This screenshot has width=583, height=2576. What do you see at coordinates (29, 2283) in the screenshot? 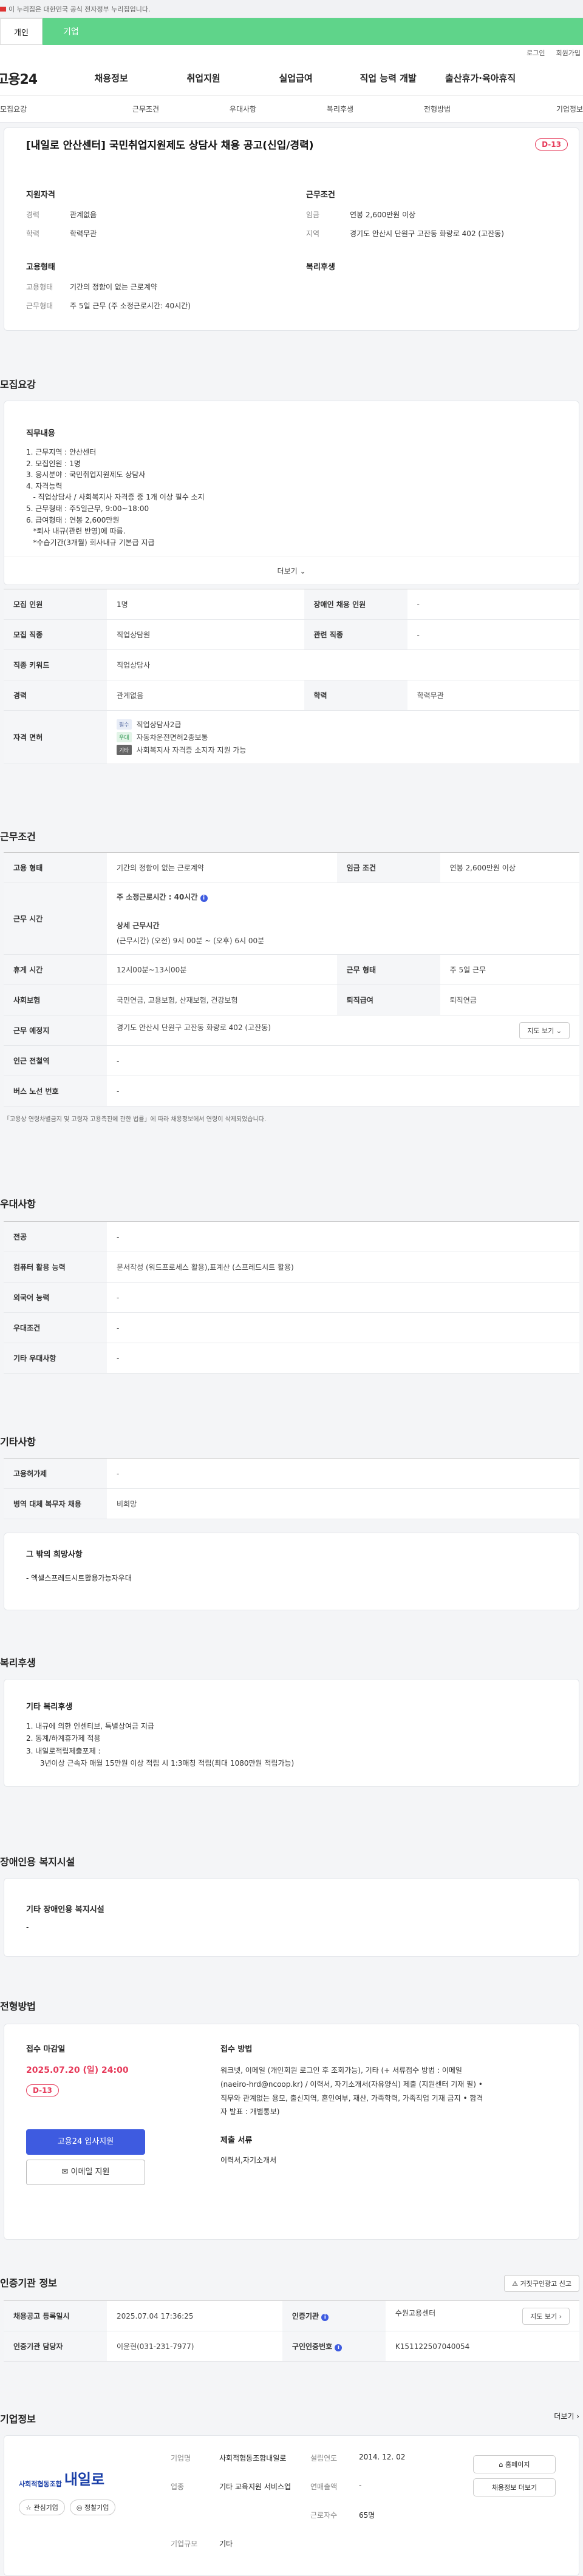
I see `section-title: 인증기관 정보` at bounding box center [29, 2283].